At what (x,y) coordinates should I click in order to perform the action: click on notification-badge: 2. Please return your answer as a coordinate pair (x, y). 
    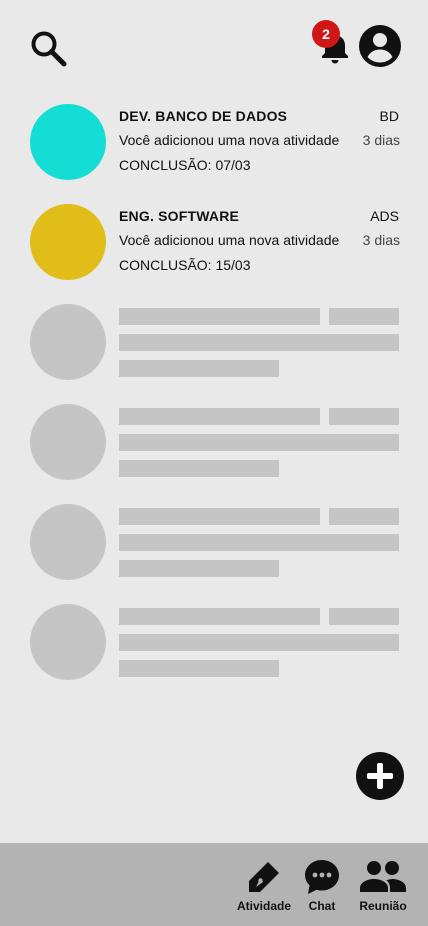
    Looking at the image, I should click on (326, 34).